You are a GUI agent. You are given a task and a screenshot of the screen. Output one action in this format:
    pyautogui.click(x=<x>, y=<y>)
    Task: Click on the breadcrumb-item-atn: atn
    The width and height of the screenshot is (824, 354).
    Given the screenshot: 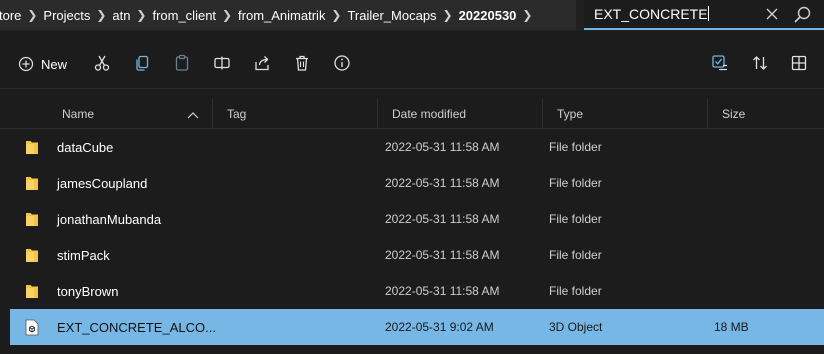 What is the action you would take?
    pyautogui.click(x=121, y=15)
    